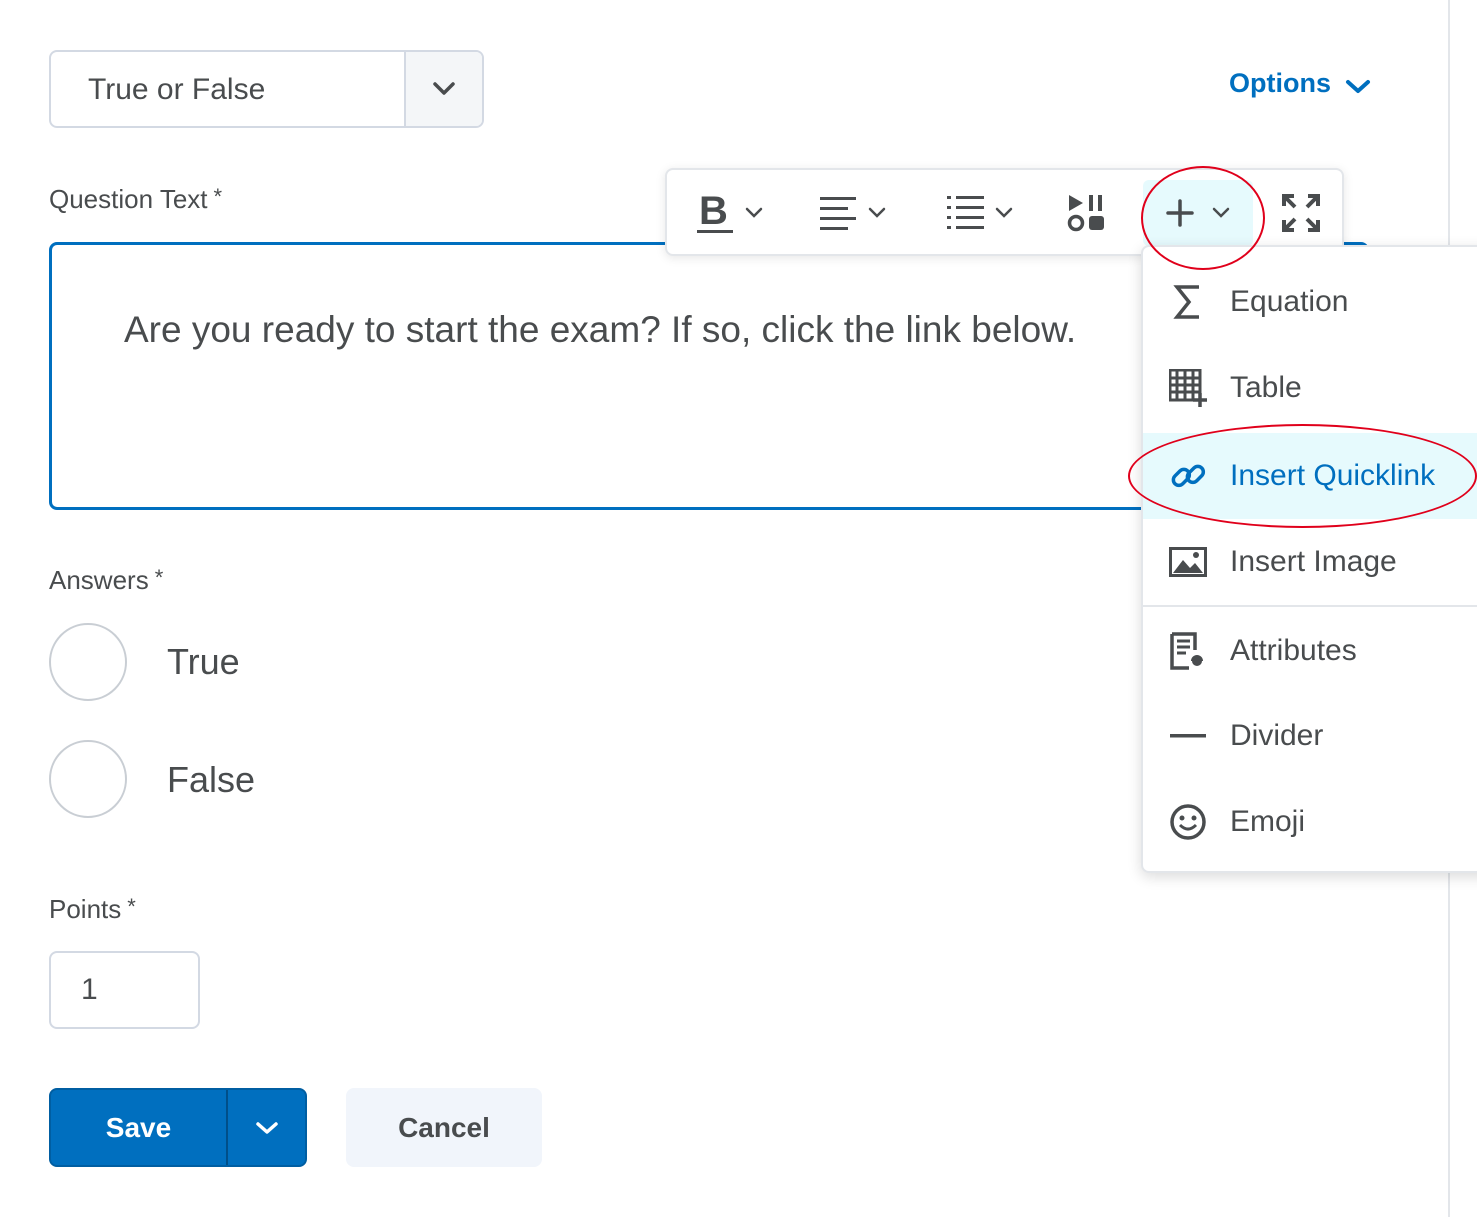  What do you see at coordinates (1188, 562) in the screenshot?
I see `image-icon` at bounding box center [1188, 562].